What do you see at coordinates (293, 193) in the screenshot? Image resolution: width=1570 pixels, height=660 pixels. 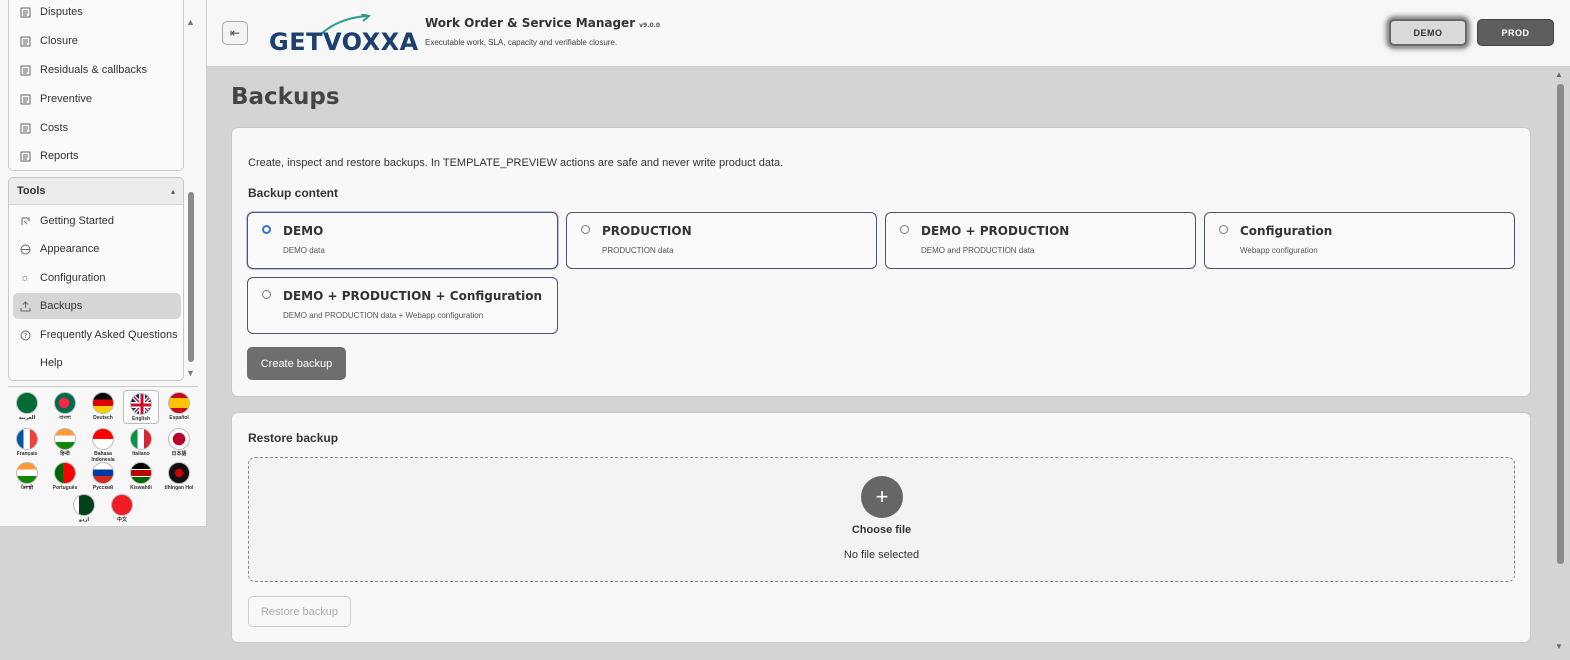 I see `backup-content-title: Backup content` at bounding box center [293, 193].